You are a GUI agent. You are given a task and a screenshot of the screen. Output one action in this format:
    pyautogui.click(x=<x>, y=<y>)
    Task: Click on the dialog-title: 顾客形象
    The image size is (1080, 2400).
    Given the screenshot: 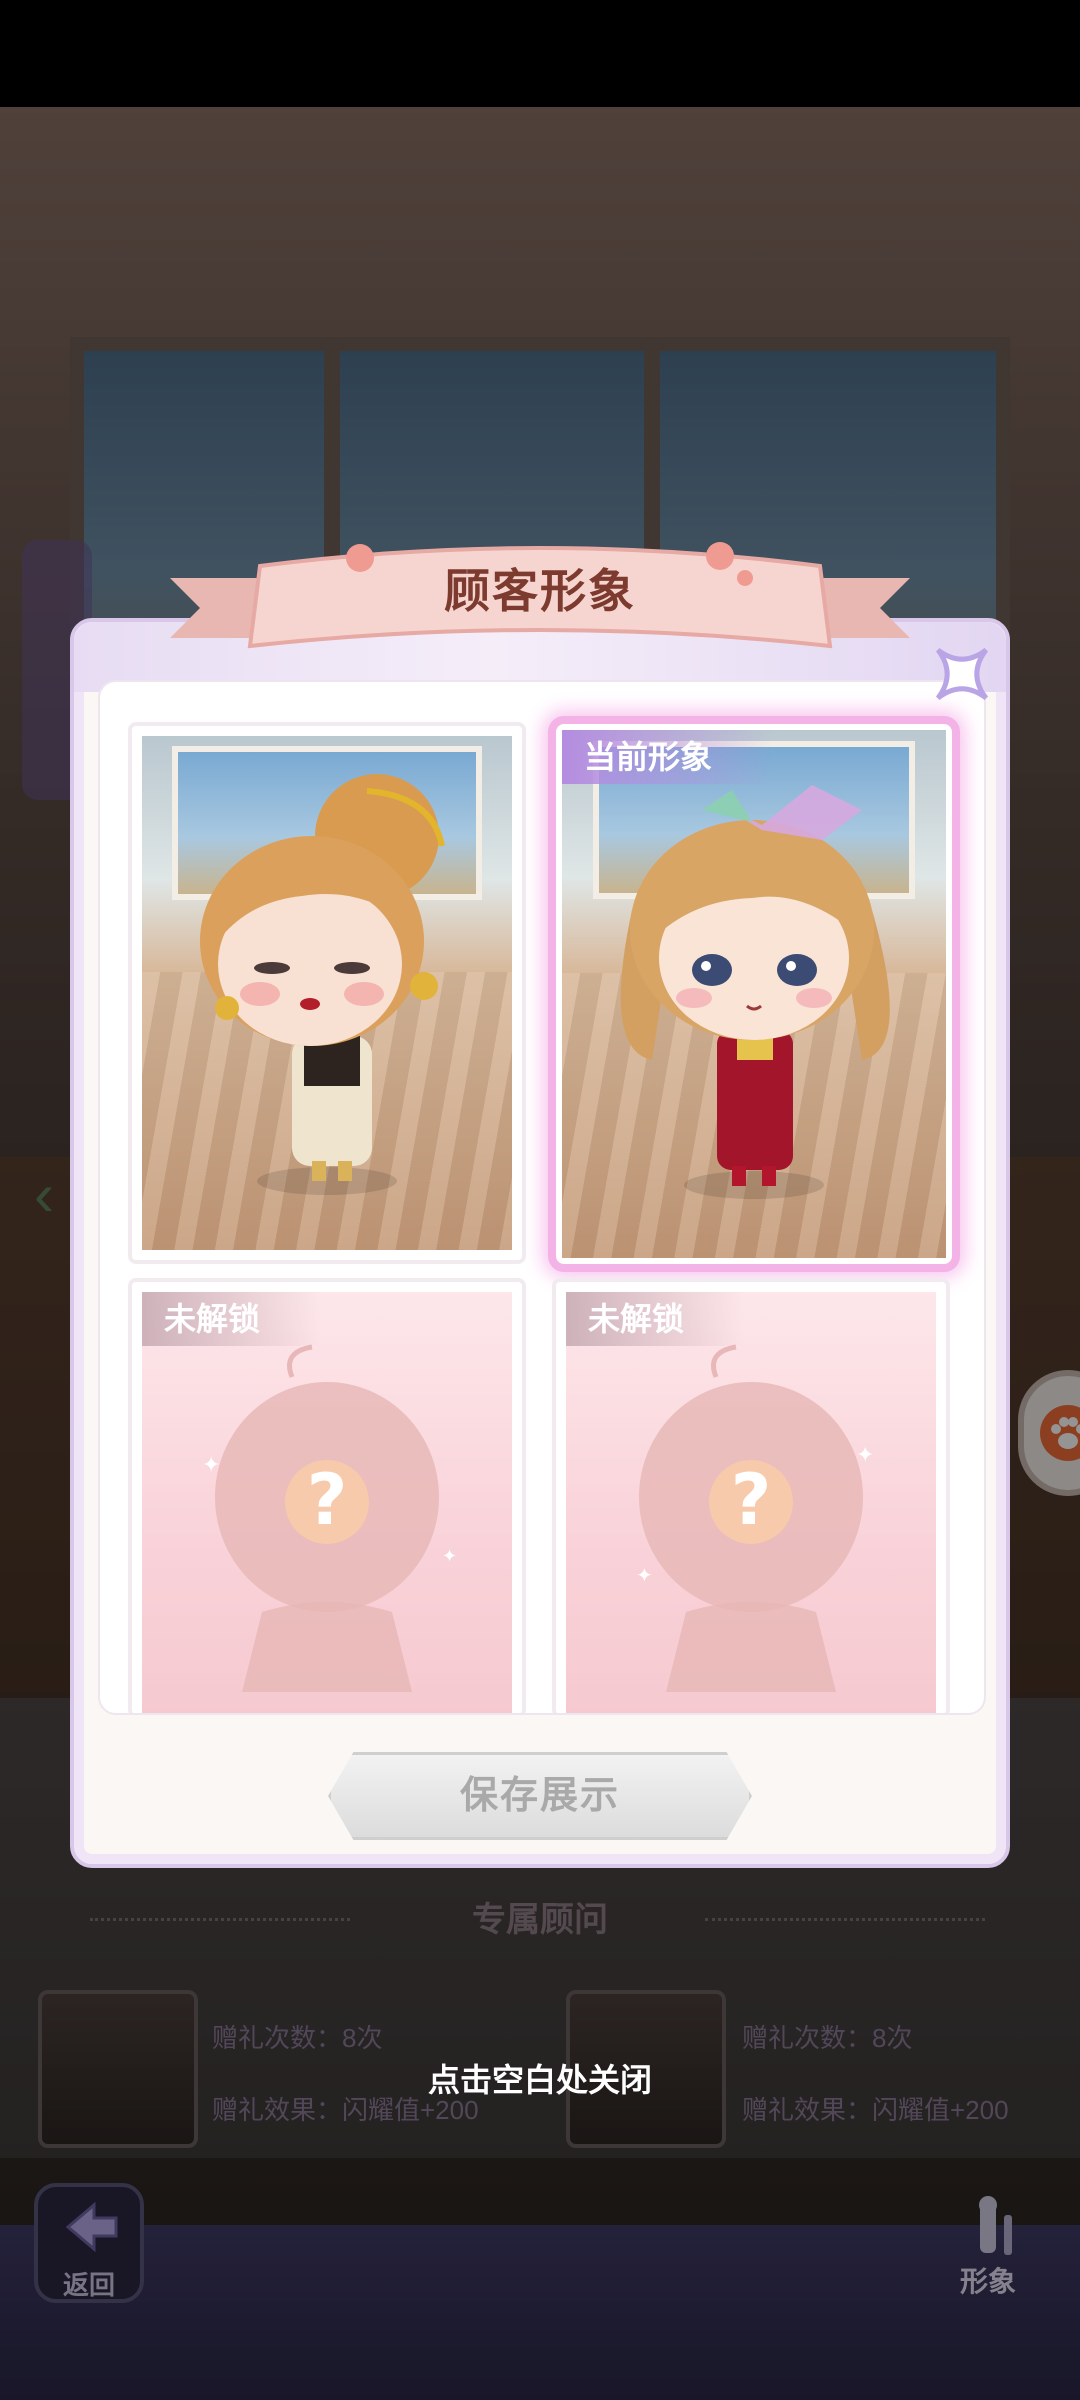 What is the action you would take?
    pyautogui.click(x=540, y=591)
    